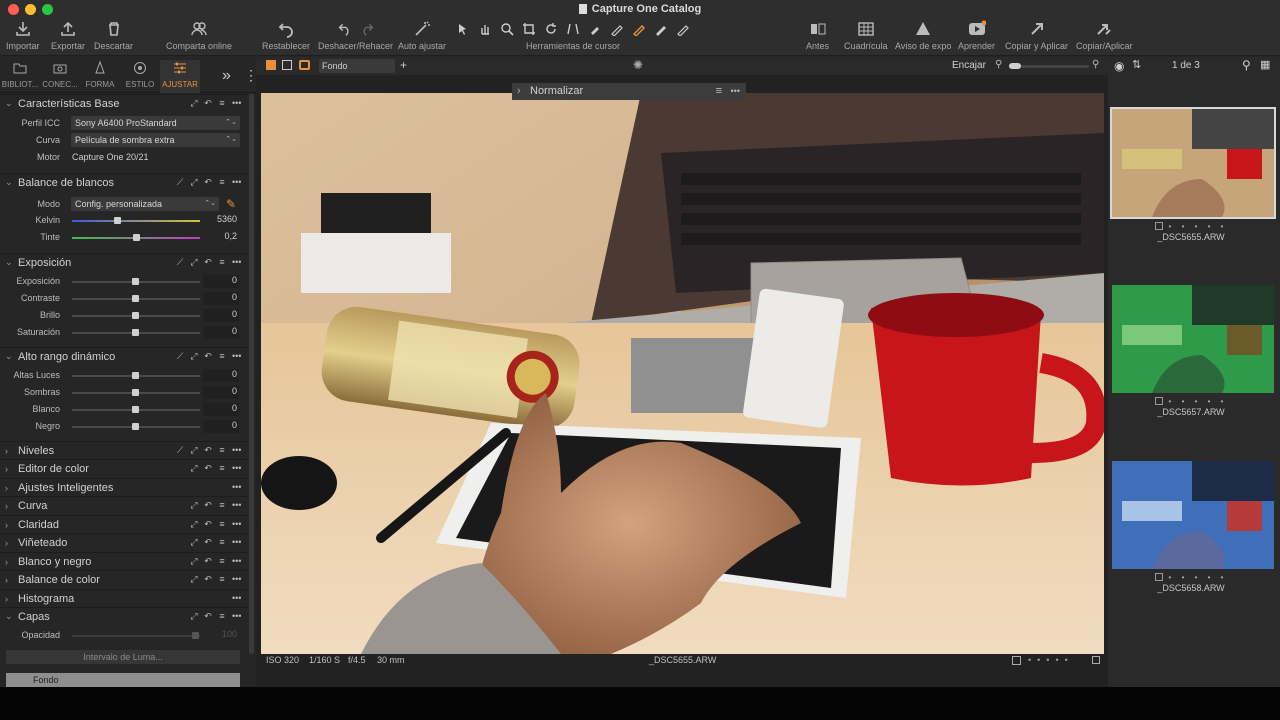  What do you see at coordinates (551, 29) in the screenshot?
I see `rotate-icon` at bounding box center [551, 29].